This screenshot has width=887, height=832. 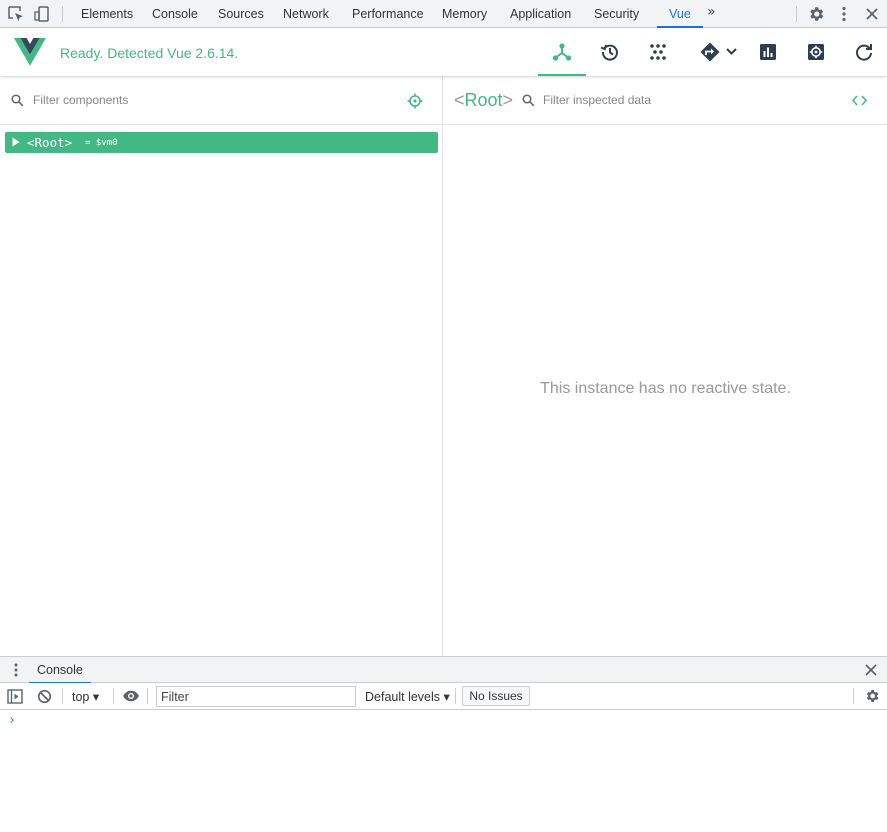 I want to click on console-settings-gear-icon, so click(x=872, y=696).